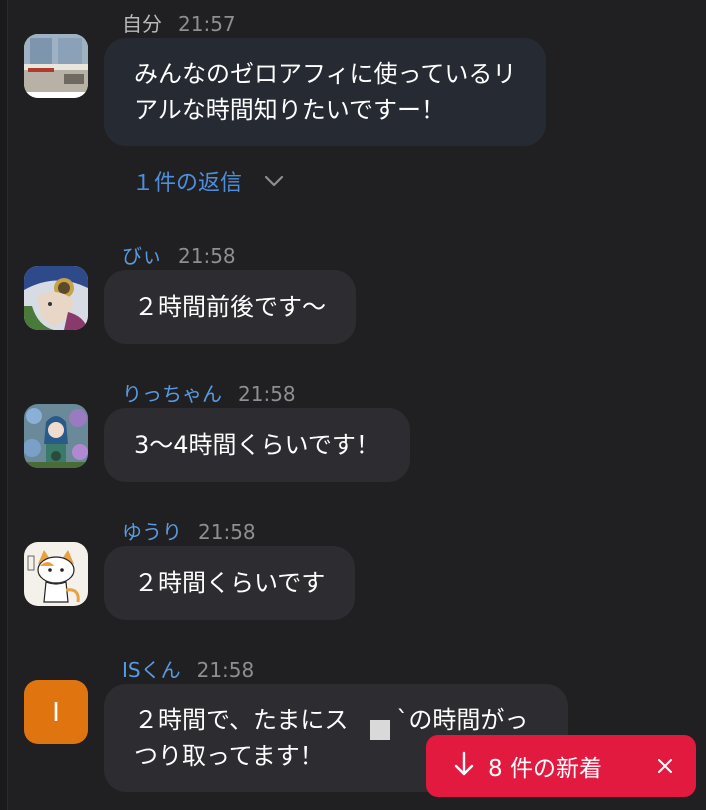  I want to click on message-meta: りっちゃん 21:58, so click(209, 392).